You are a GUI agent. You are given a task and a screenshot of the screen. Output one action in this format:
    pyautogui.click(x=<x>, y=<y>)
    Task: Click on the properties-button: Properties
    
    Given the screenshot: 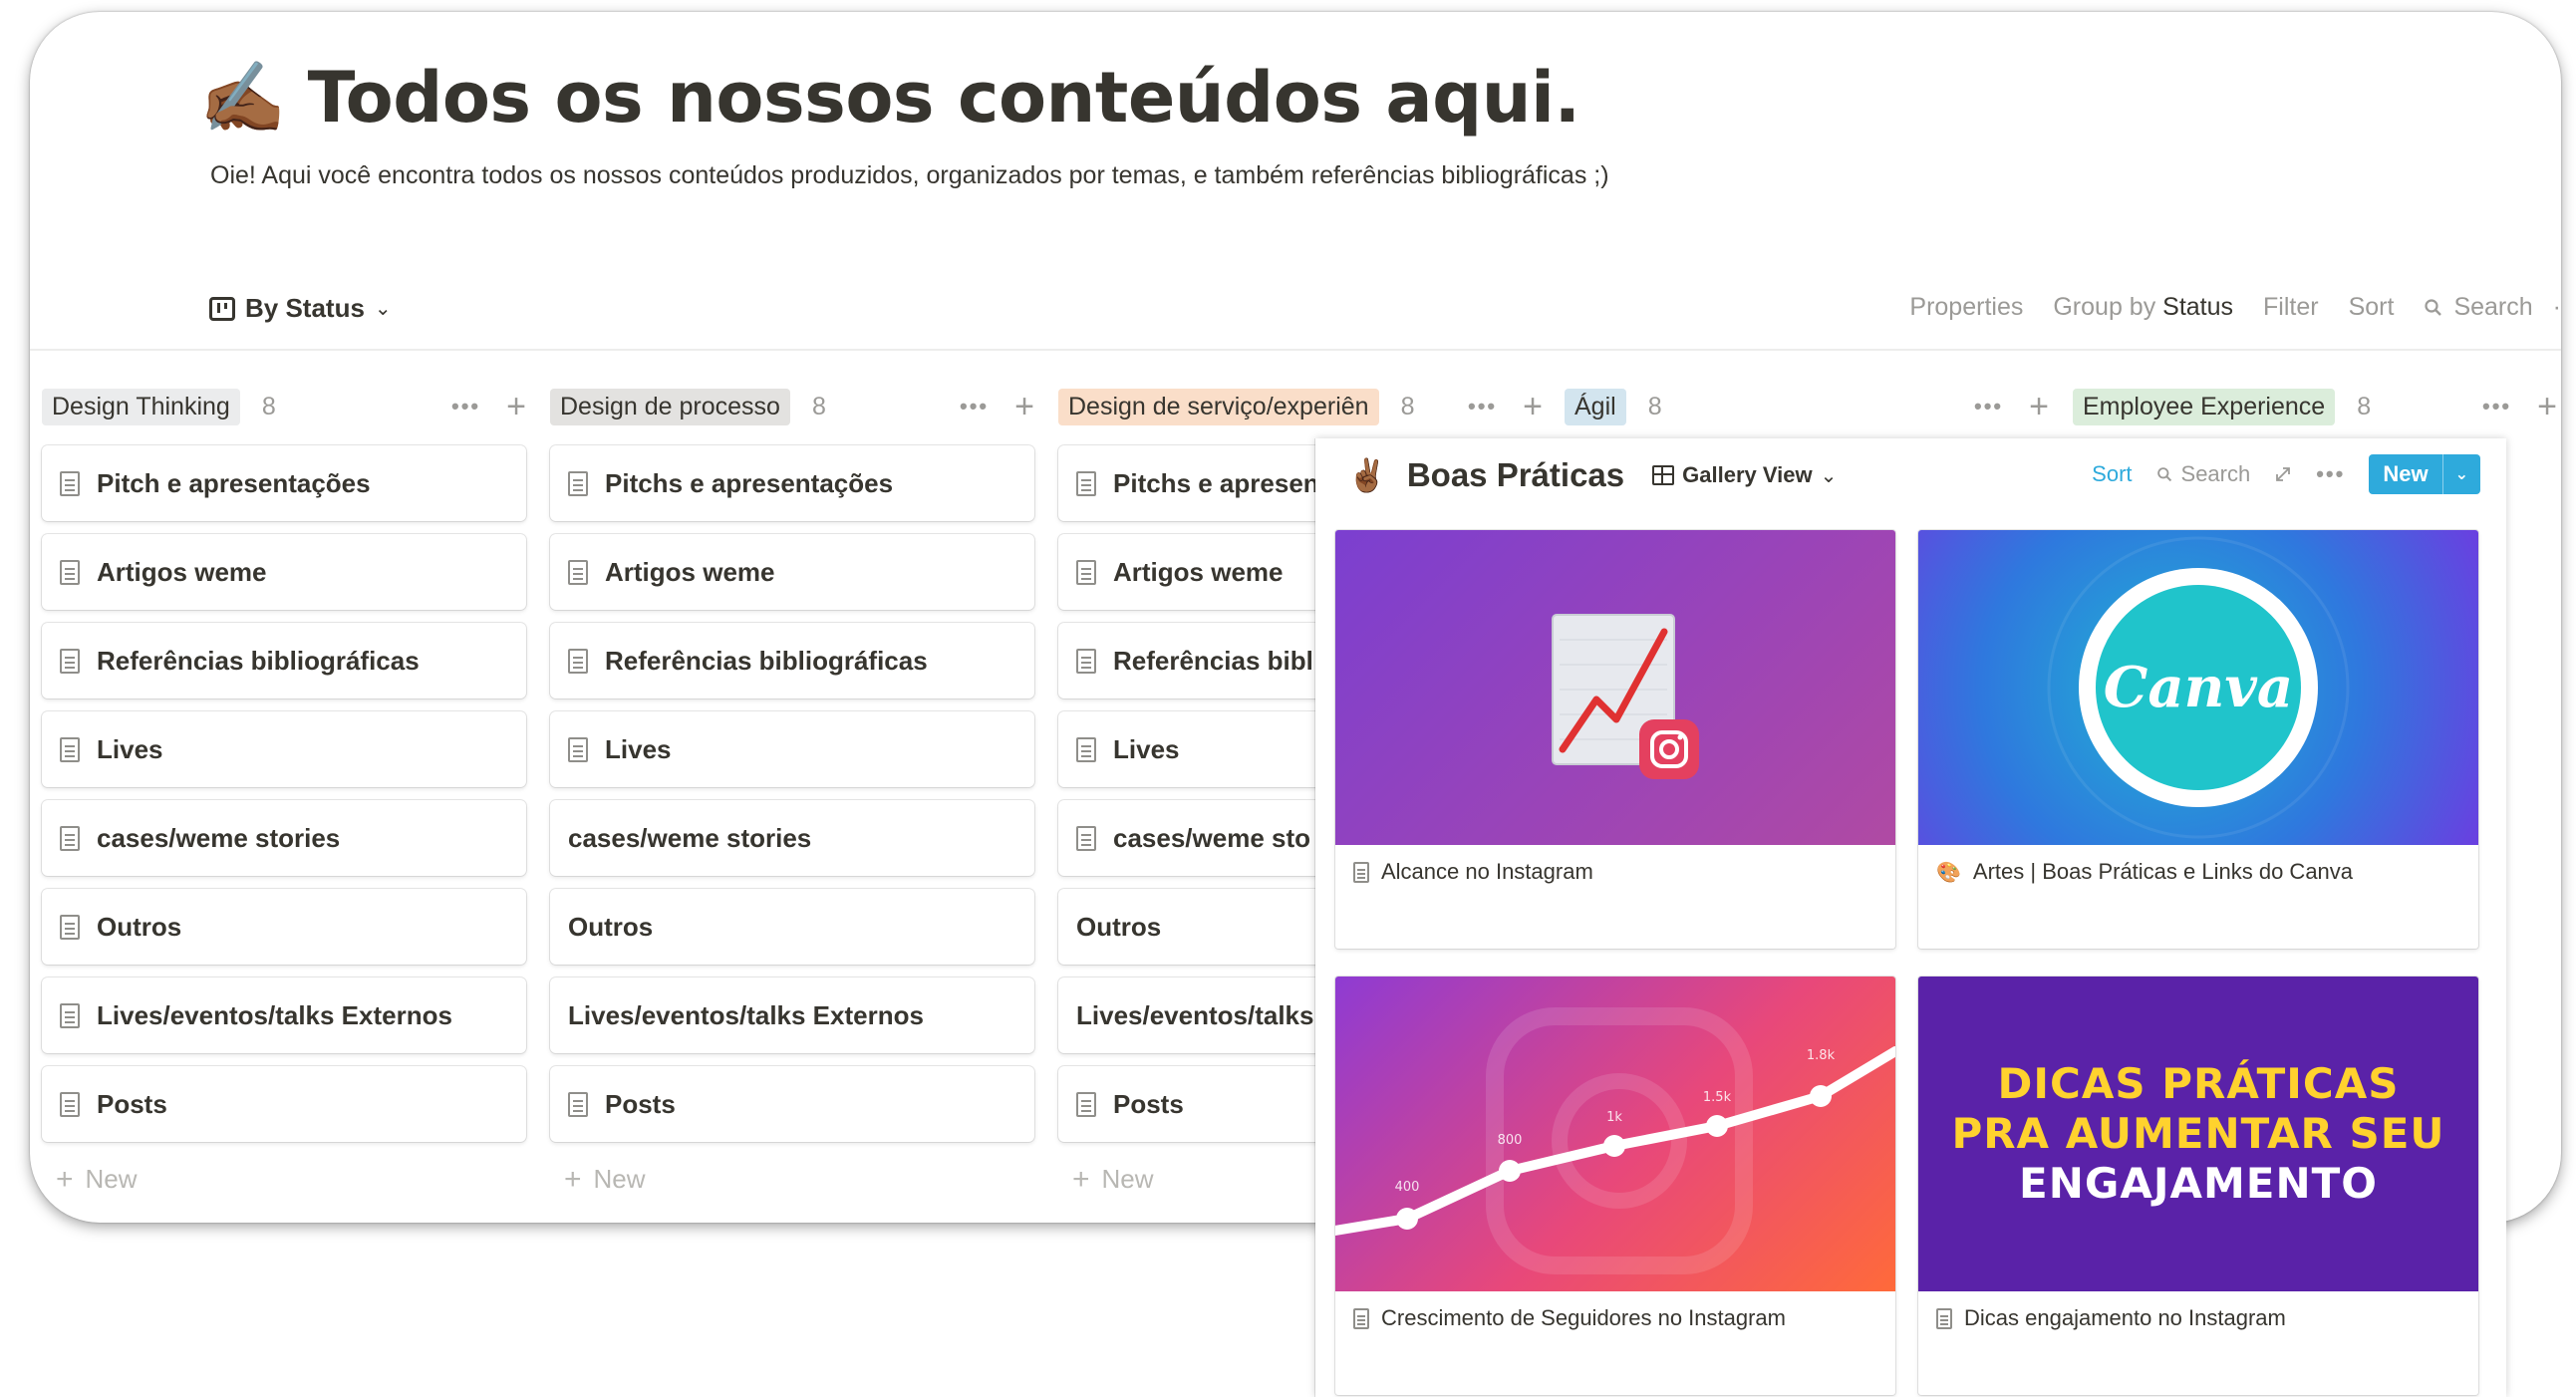 What is the action you would take?
    pyautogui.click(x=1966, y=307)
    